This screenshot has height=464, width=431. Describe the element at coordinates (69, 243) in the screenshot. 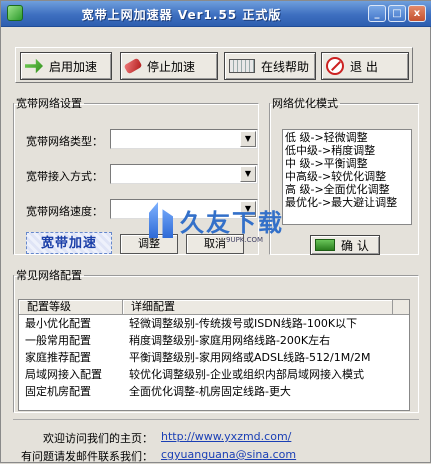

I see `broadband-accel-logo: 宽带加速` at that location.